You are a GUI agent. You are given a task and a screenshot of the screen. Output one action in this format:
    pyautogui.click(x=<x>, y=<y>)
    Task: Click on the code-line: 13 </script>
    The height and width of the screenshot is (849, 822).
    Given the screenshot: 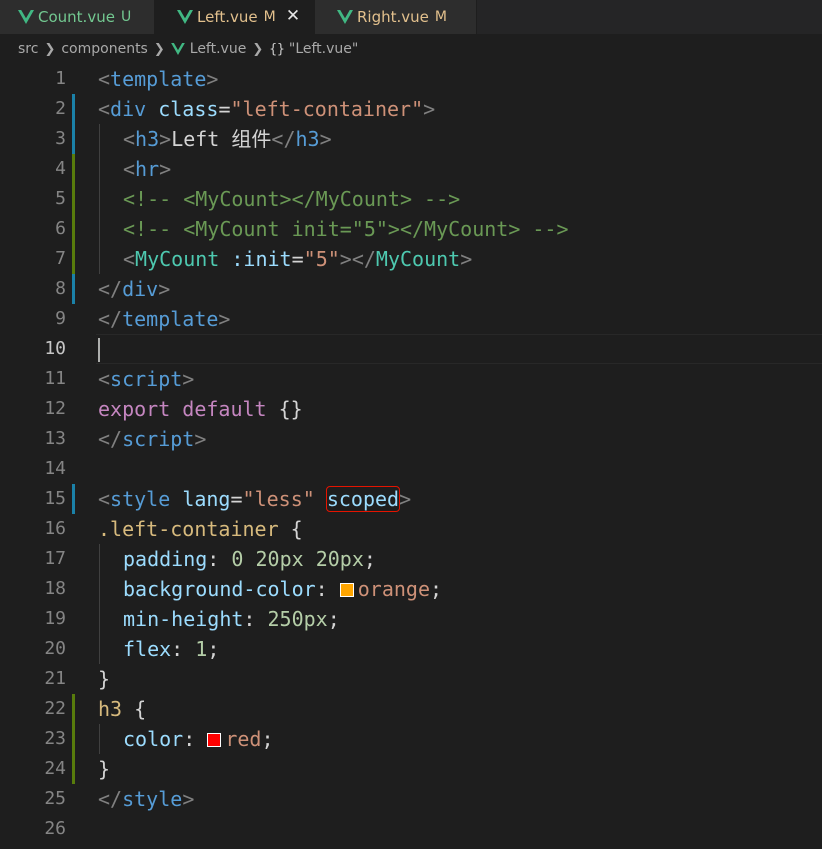 What is the action you would take?
    pyautogui.click(x=411, y=439)
    